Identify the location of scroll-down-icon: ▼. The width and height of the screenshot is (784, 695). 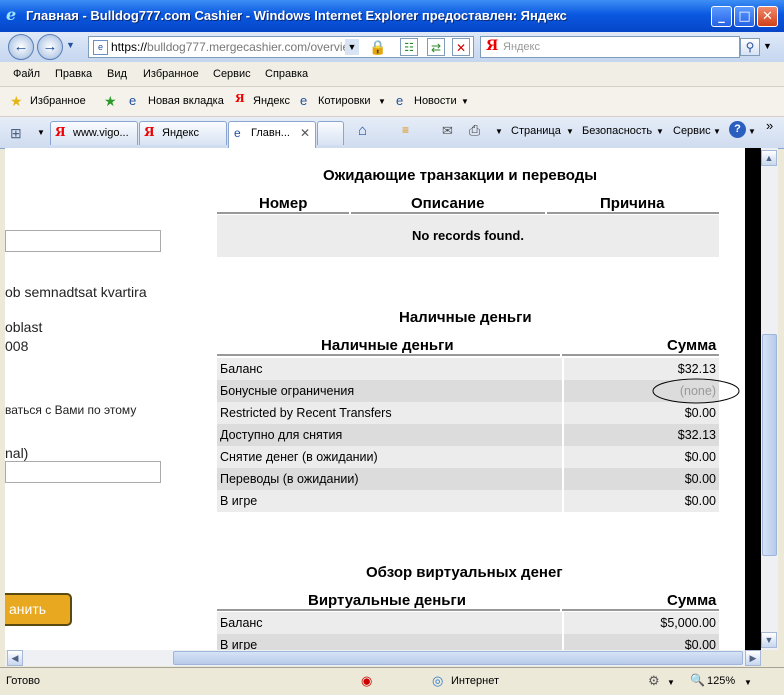
(769, 640).